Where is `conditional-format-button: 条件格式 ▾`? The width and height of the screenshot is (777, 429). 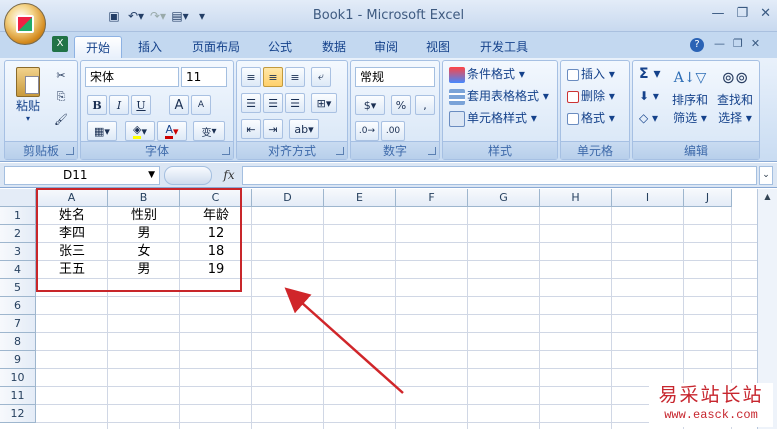
conditional-format-button: 条件格式 ▾ is located at coordinates (487, 74).